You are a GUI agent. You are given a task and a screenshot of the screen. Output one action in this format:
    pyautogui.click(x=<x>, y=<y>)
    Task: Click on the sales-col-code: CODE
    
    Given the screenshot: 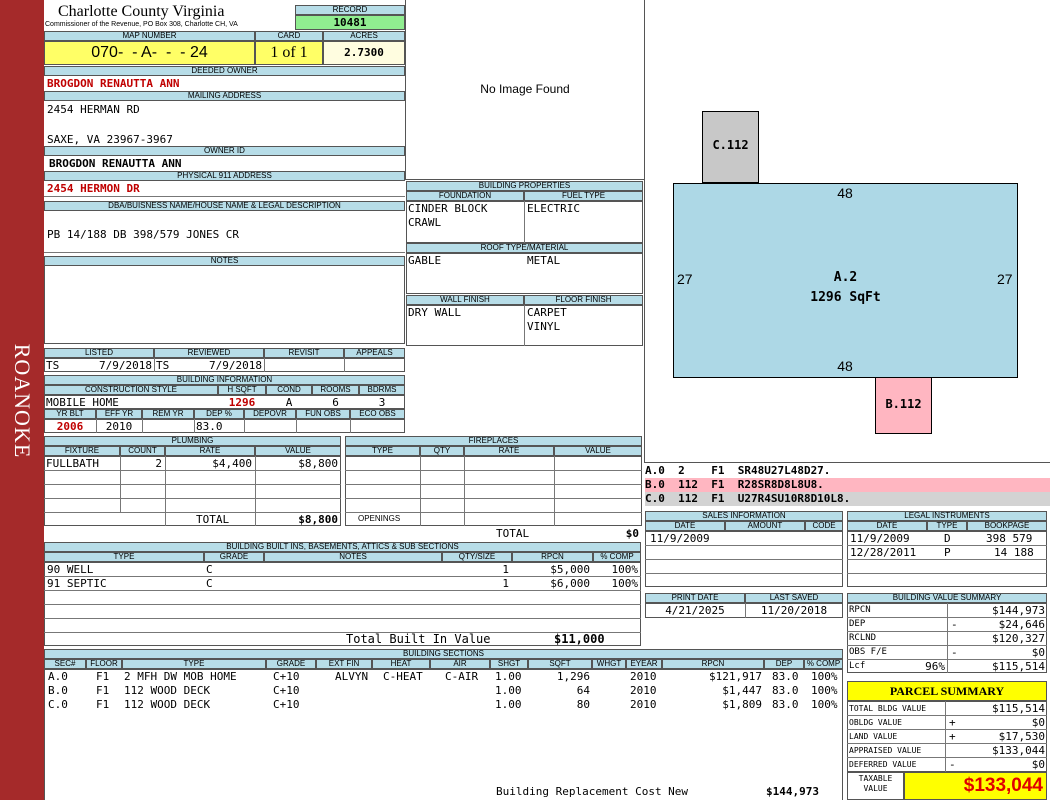 What is the action you would take?
    pyautogui.click(x=824, y=526)
    